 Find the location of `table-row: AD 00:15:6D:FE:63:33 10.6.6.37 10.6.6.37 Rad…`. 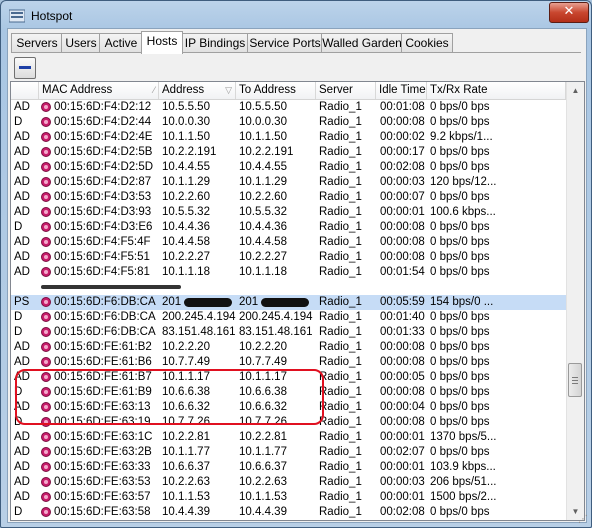

table-row: AD 00:15:6D:FE:63:33 10.6.6.37 10.6.6.37 Rad… is located at coordinates (288, 467).